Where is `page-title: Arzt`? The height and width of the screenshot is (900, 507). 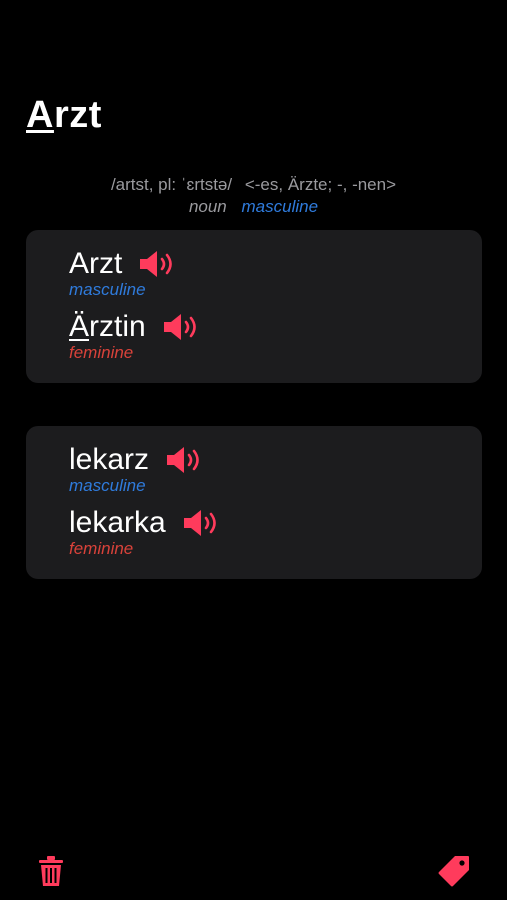
page-title: Arzt is located at coordinates (64, 115).